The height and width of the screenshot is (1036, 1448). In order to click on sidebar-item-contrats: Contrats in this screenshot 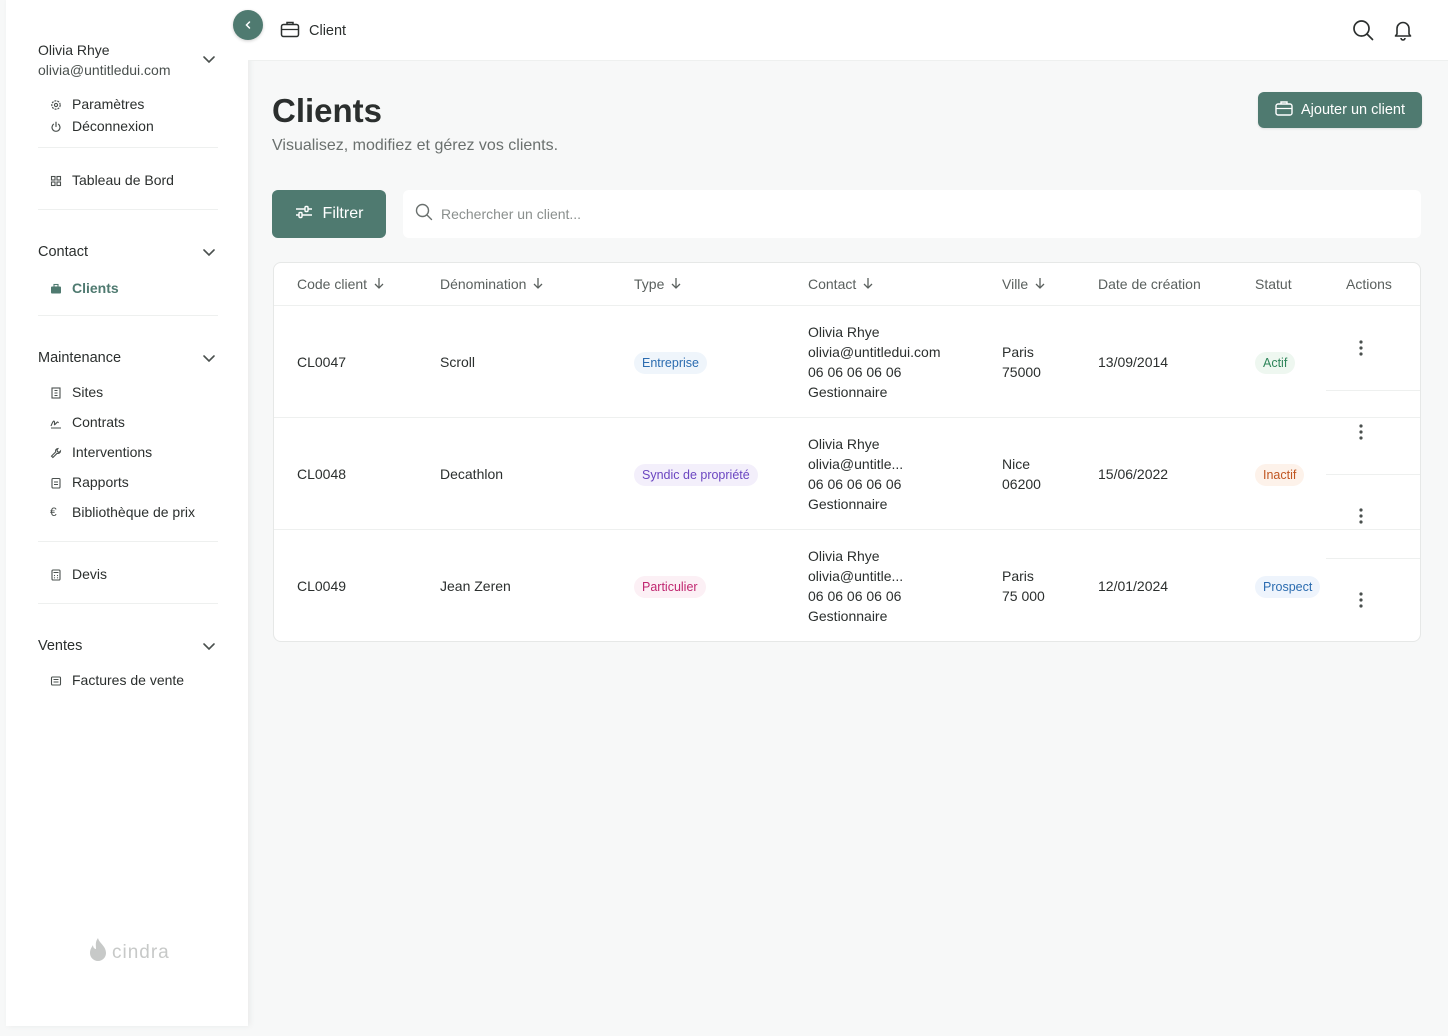, I will do `click(87, 422)`.